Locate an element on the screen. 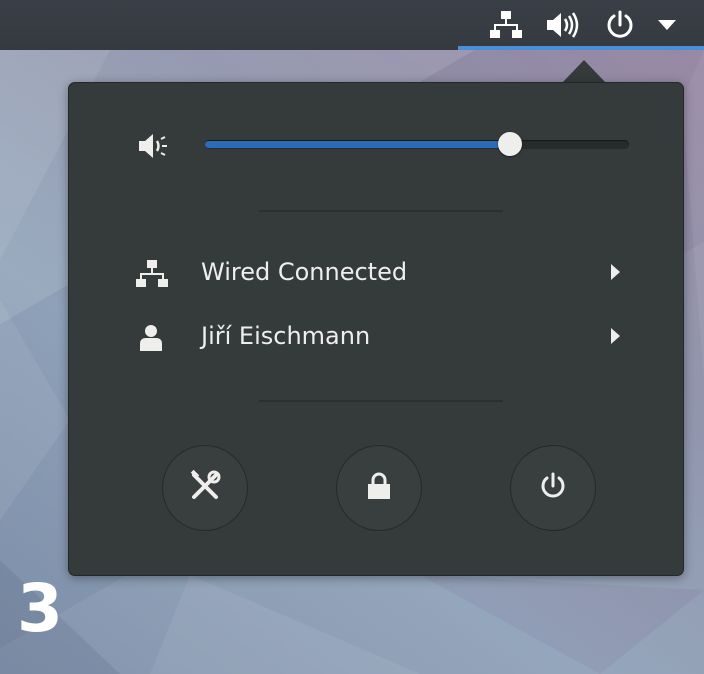 This screenshot has height=674, width=704. power-off-button is located at coordinates (553, 488).